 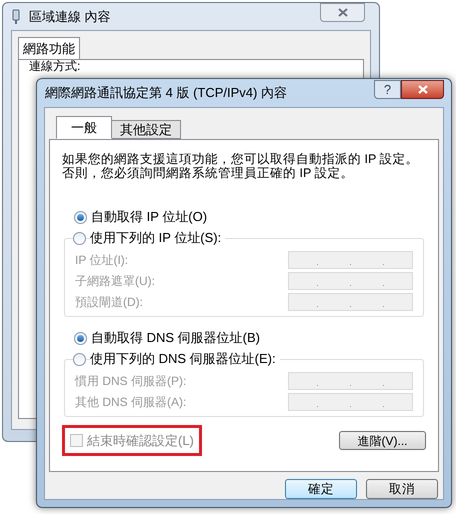 I want to click on dialog-button: 取消, so click(x=402, y=489).